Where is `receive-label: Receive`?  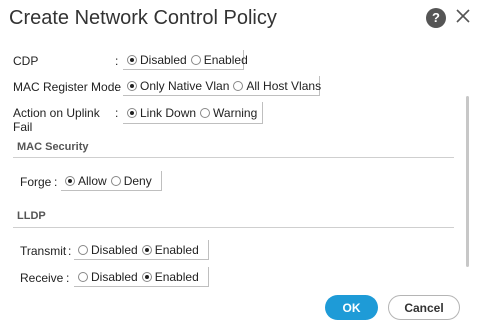 receive-label: Receive is located at coordinates (42, 278).